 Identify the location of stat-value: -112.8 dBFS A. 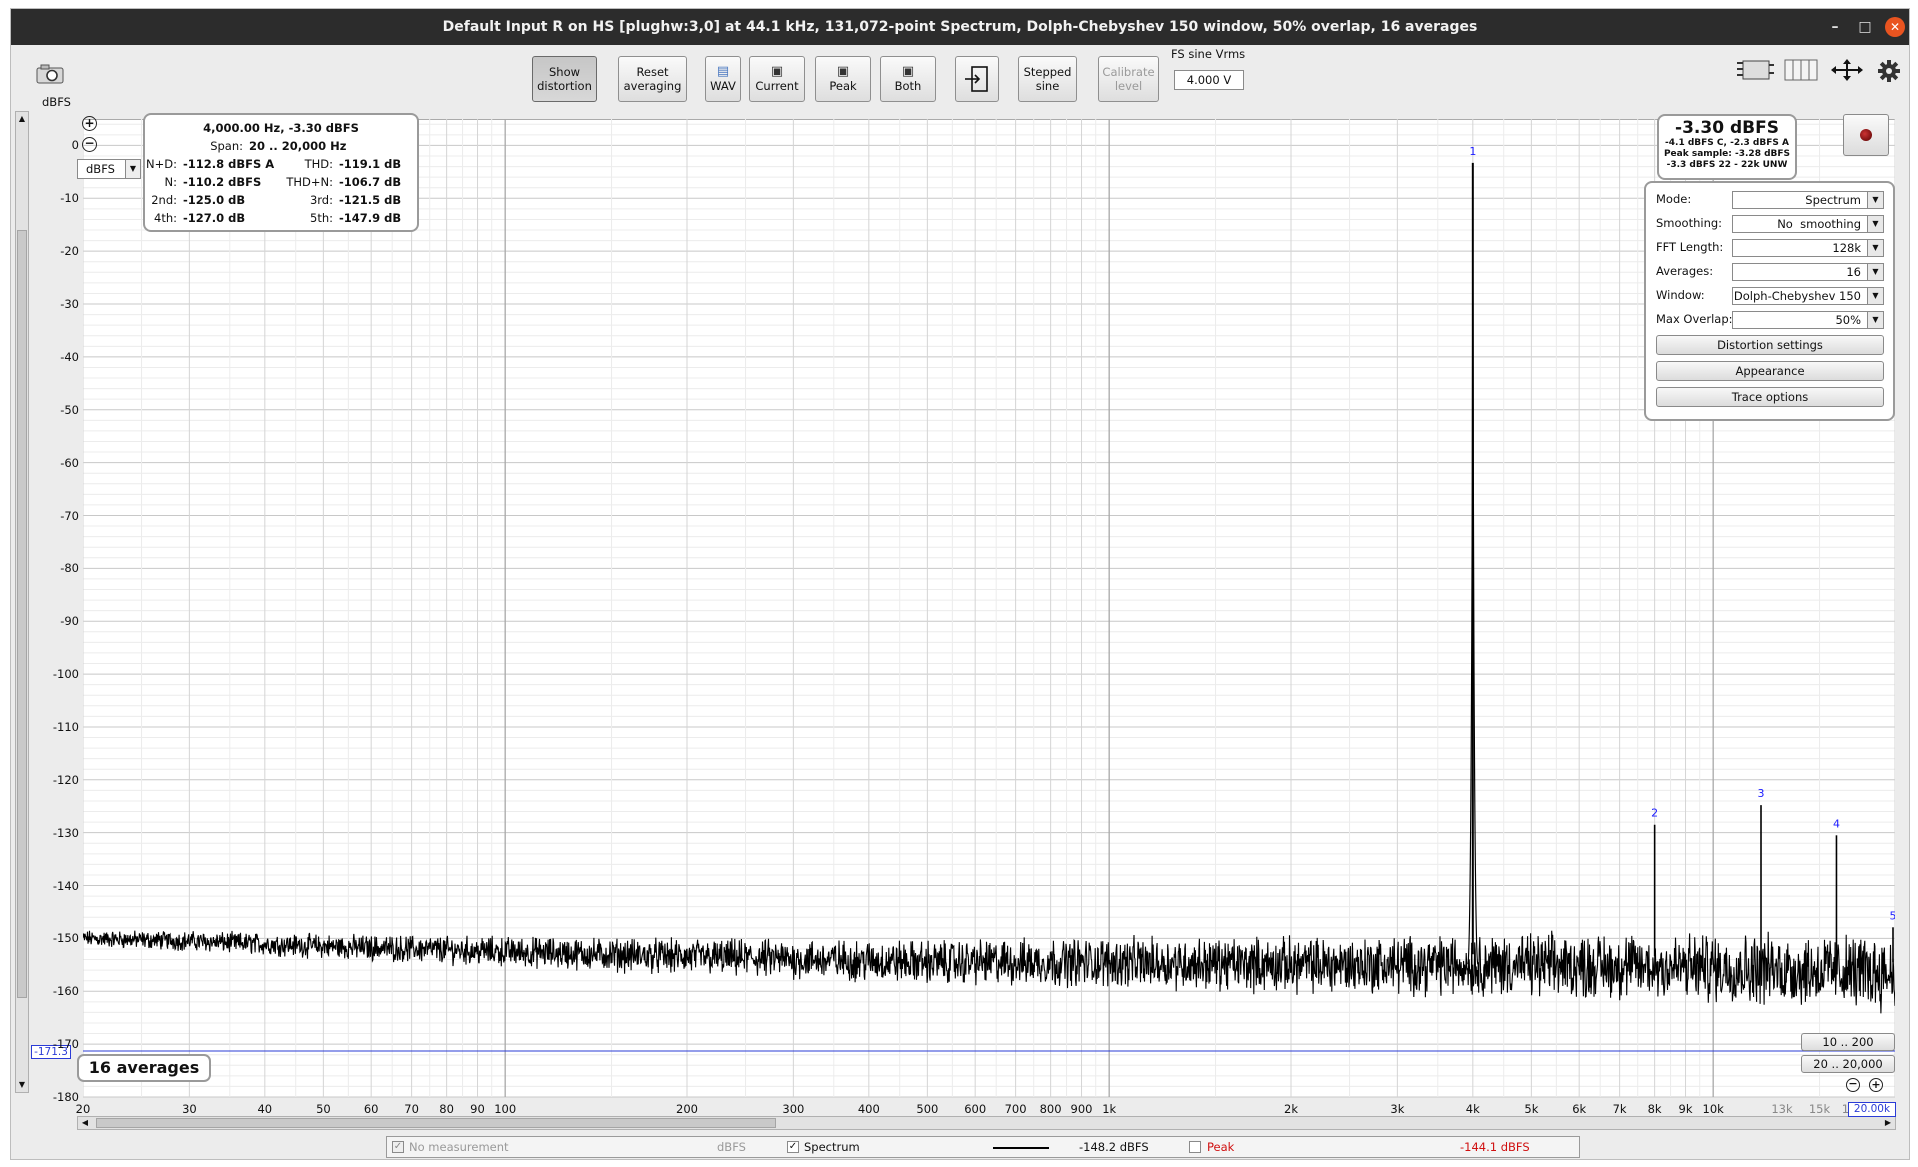
(229, 164).